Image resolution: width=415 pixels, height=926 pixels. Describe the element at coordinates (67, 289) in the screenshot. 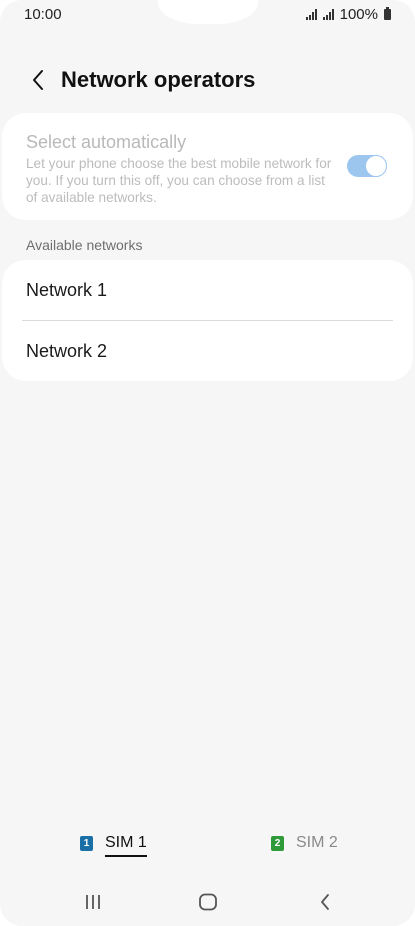

I see `network-item-label: Network 1` at that location.